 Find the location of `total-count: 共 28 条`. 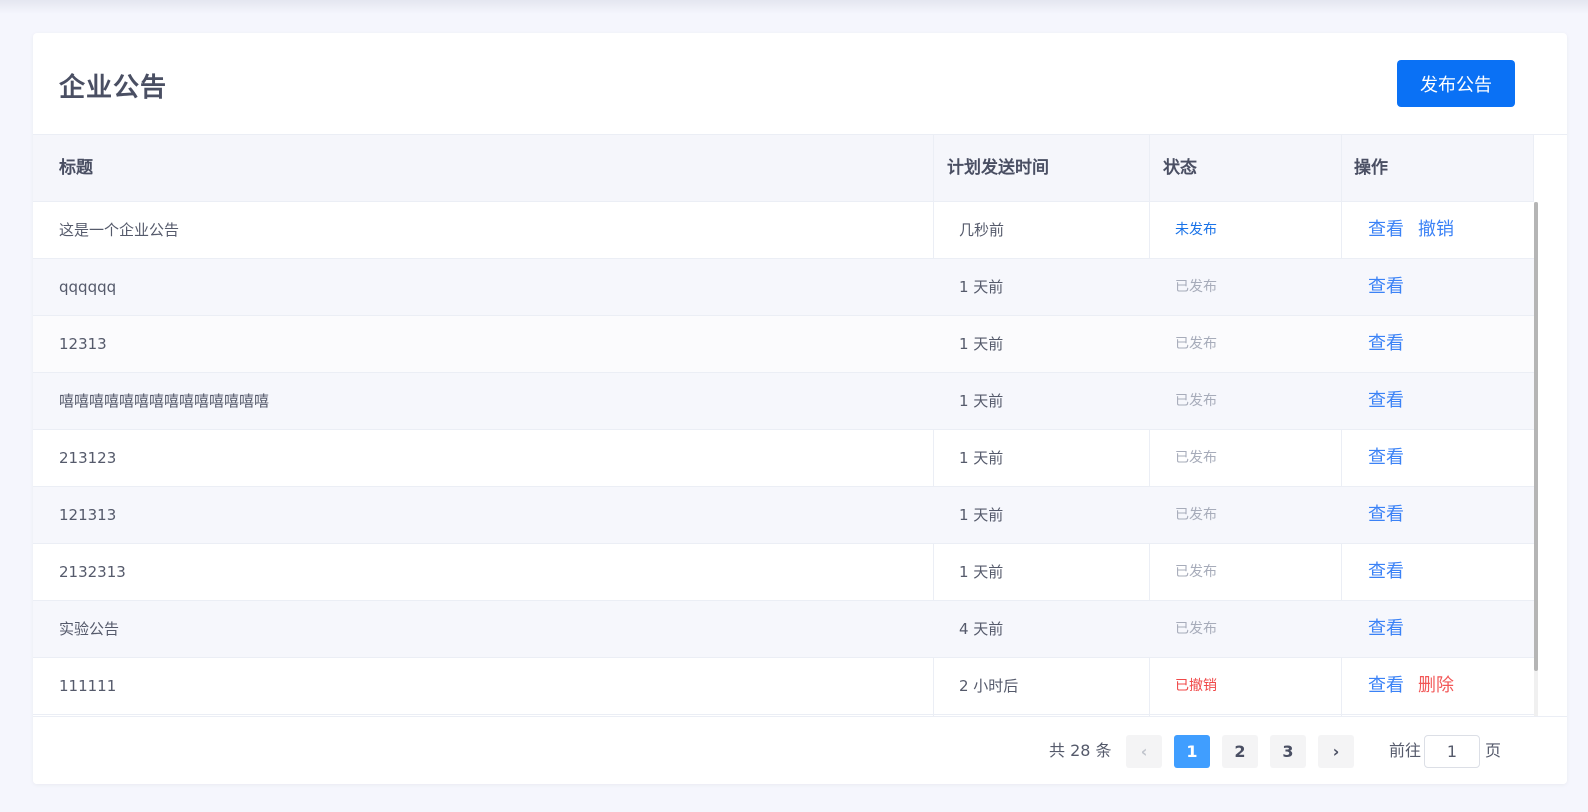

total-count: 共 28 条 is located at coordinates (1080, 750).